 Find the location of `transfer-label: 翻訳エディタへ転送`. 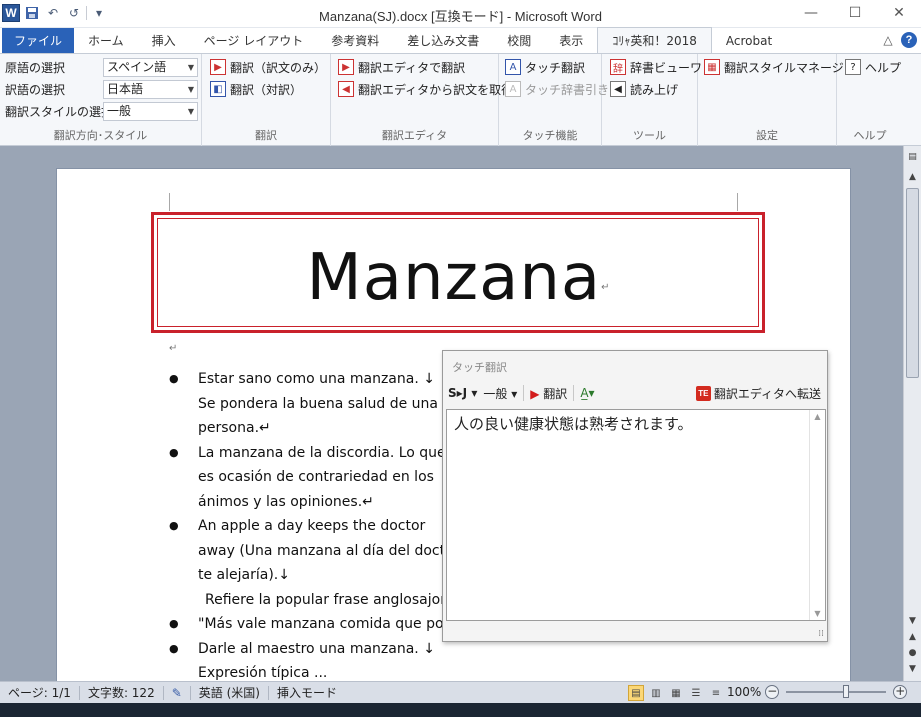

transfer-label: 翻訳エディタへ転送 is located at coordinates (767, 394).